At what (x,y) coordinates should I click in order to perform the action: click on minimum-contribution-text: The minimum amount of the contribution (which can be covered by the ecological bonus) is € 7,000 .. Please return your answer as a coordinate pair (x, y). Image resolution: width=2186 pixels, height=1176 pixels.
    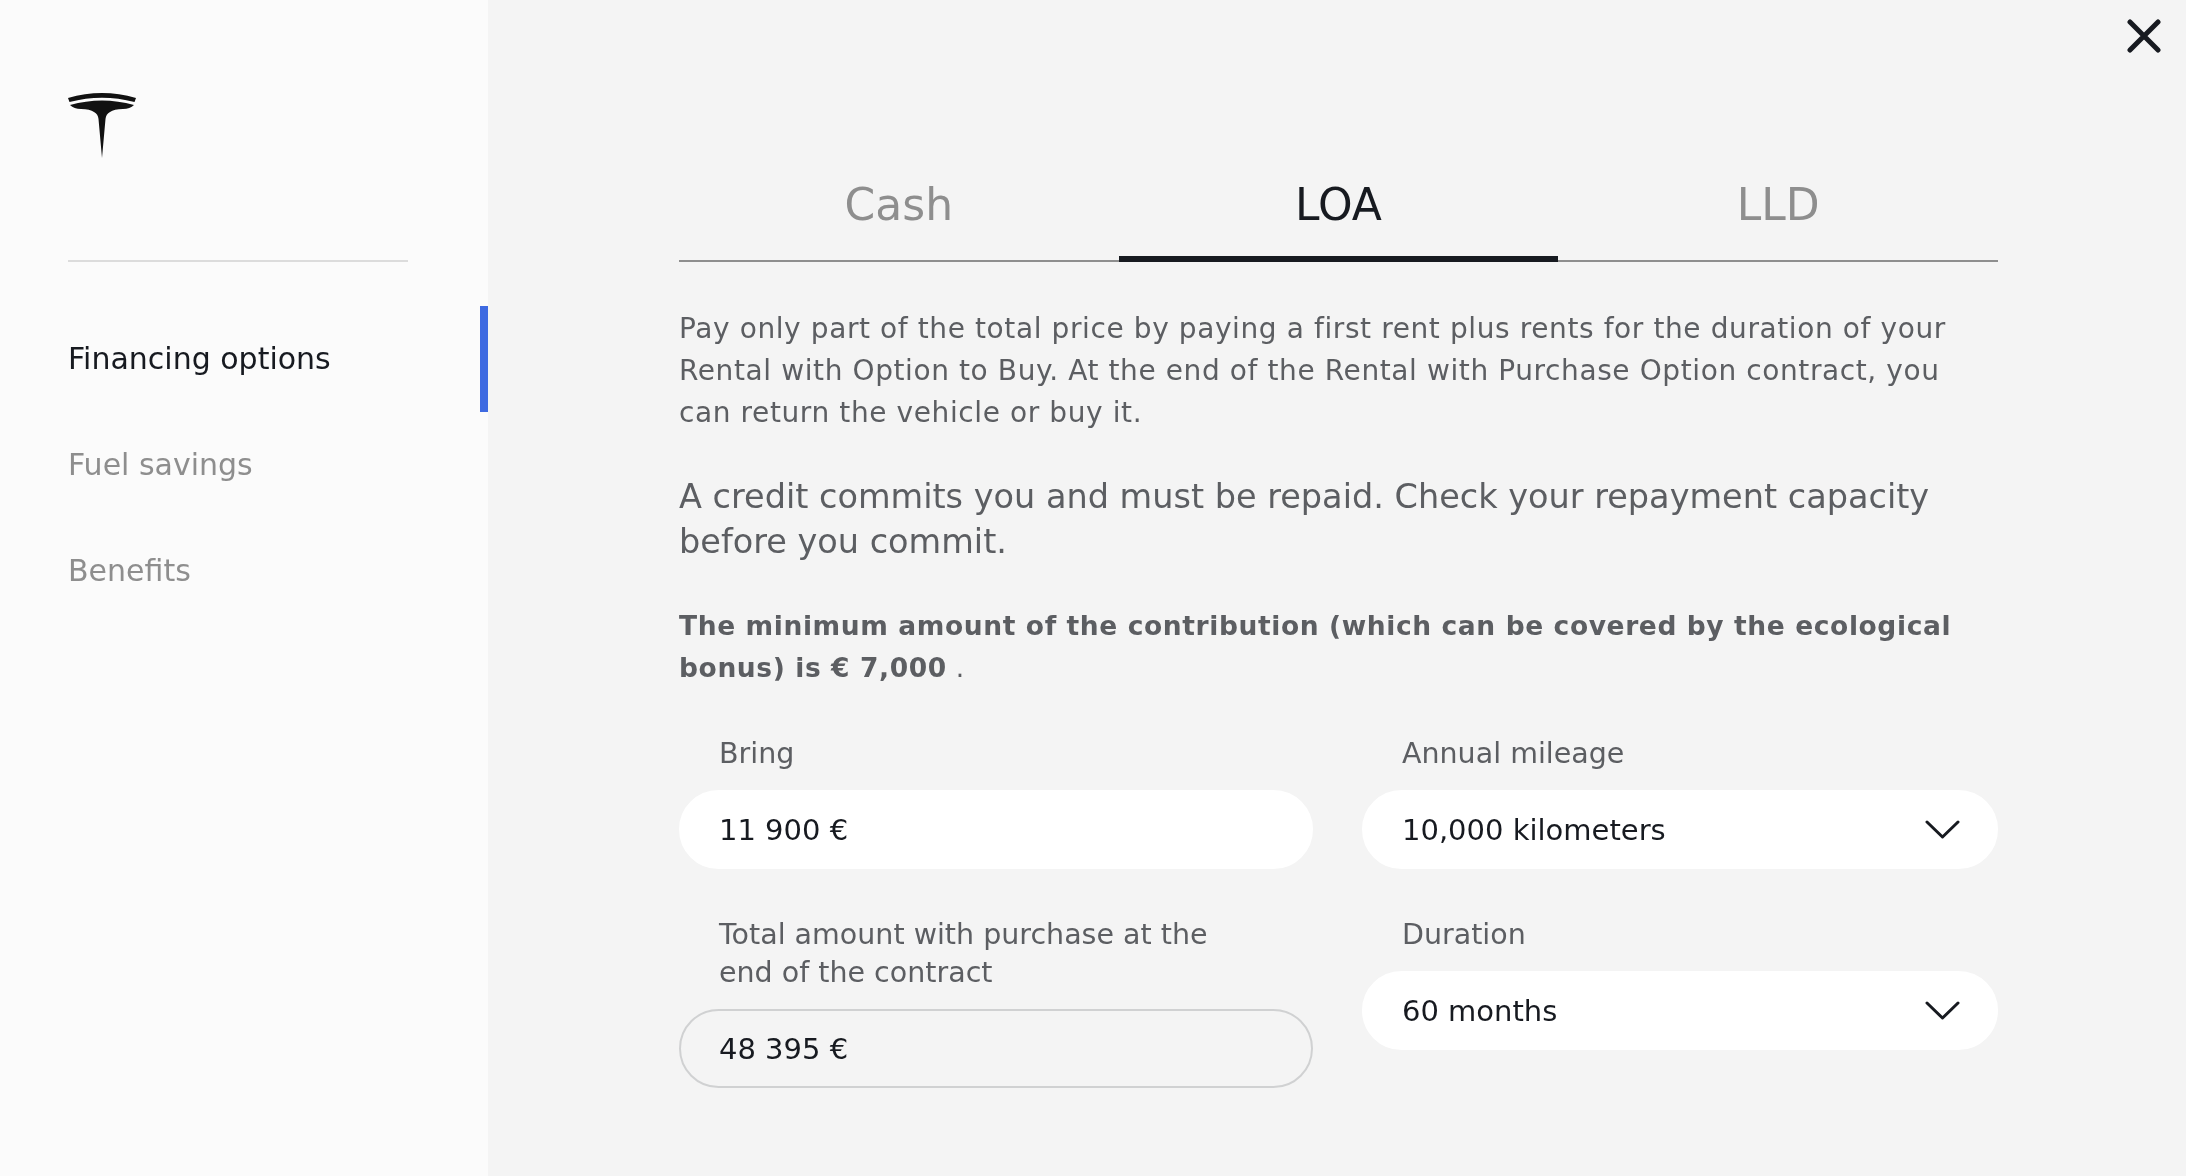
    Looking at the image, I should click on (1316, 647).